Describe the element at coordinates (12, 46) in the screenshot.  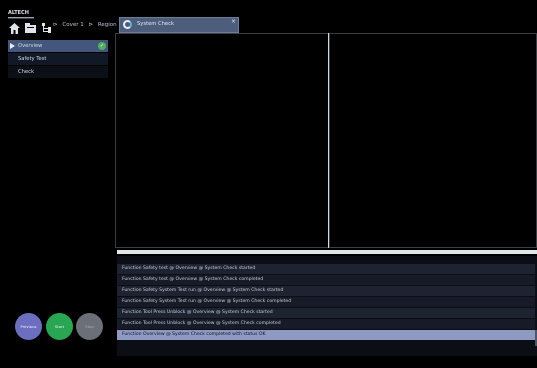
I see `expand-triangle-icon` at that location.